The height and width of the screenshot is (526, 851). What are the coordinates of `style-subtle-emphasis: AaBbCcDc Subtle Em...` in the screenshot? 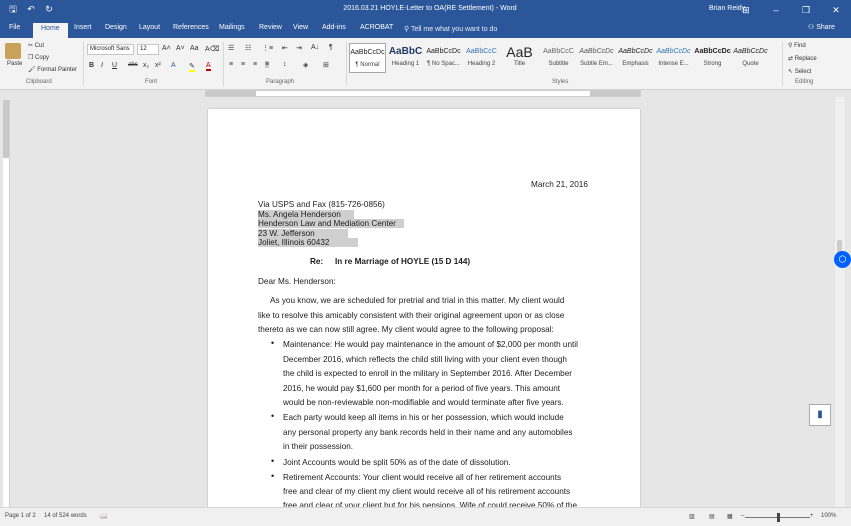 It's located at (596, 58).